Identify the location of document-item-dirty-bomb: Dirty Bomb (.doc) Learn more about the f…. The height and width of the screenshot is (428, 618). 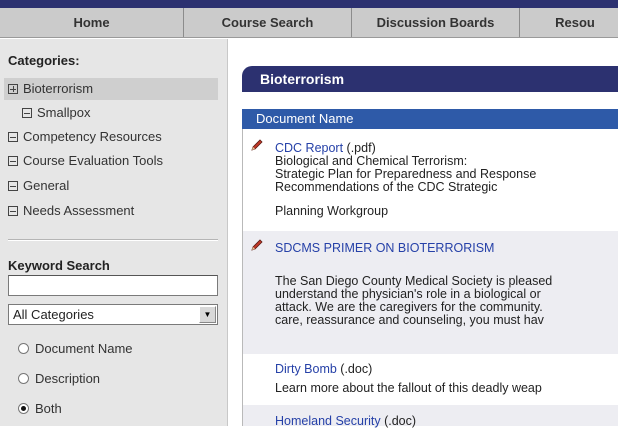
(430, 383).